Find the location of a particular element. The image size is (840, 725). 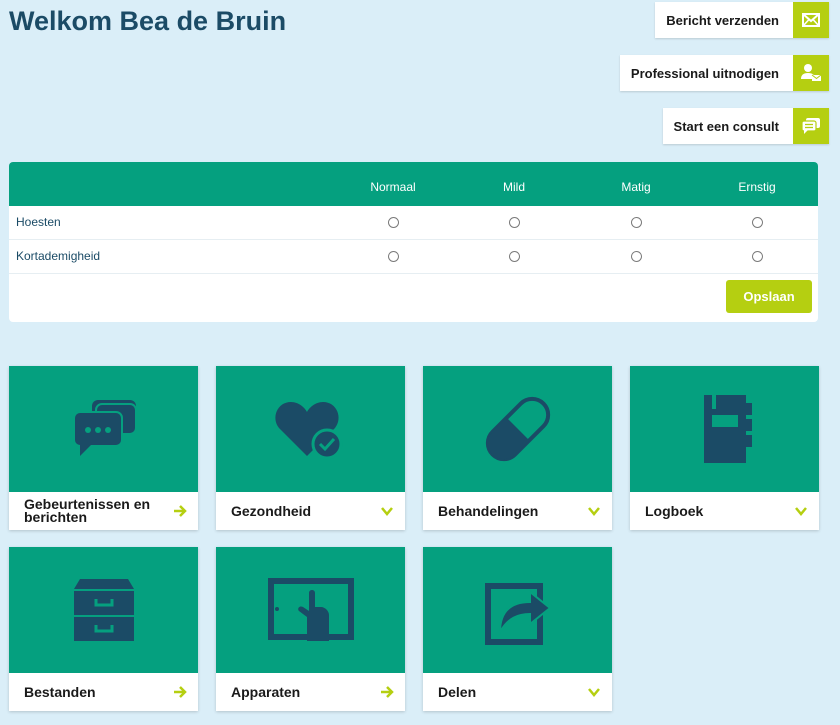

radio-hoesten-normaal is located at coordinates (393, 222).